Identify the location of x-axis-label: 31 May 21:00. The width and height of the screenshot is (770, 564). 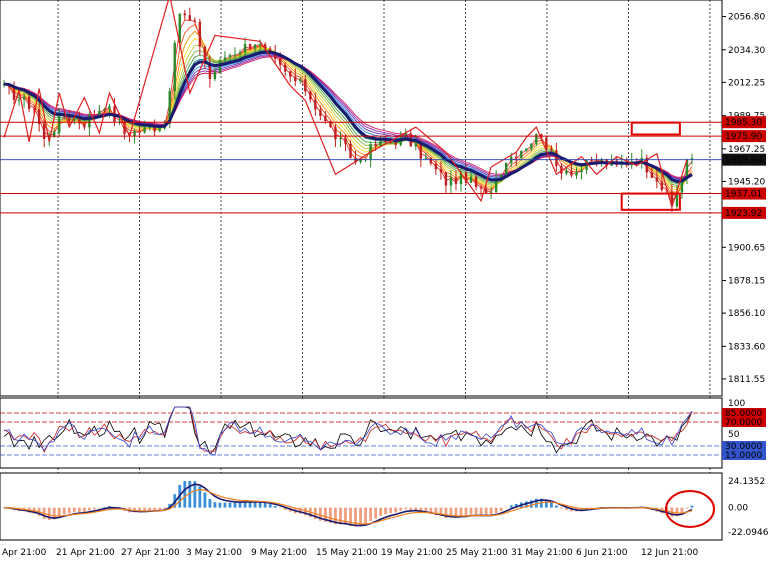
(542, 553).